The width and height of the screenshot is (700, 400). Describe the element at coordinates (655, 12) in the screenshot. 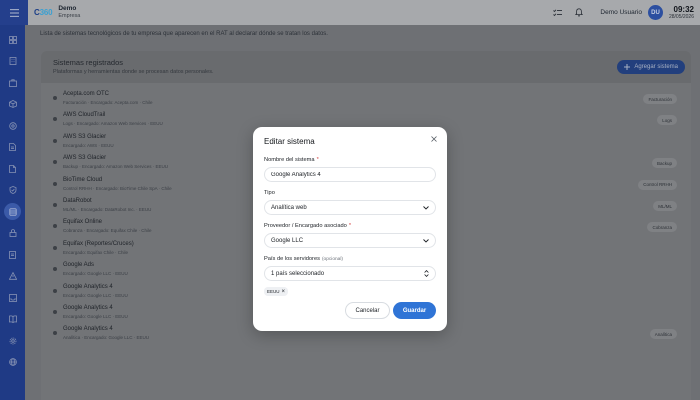

I see `avatar: DU` at that location.